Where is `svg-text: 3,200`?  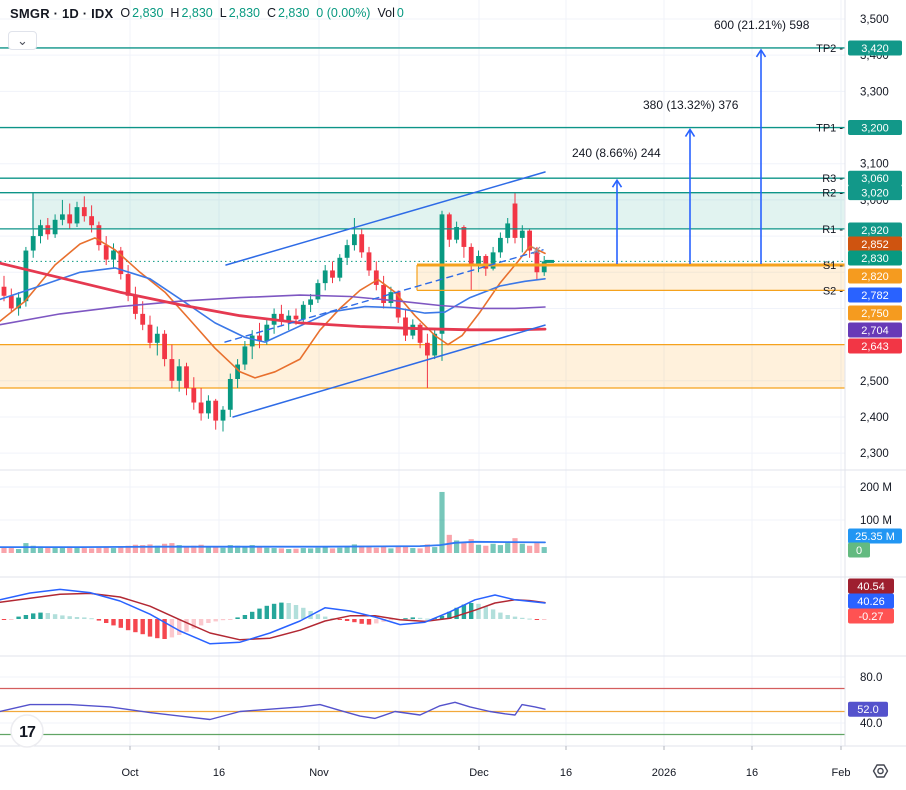
svg-text: 3,200 is located at coordinates (875, 129).